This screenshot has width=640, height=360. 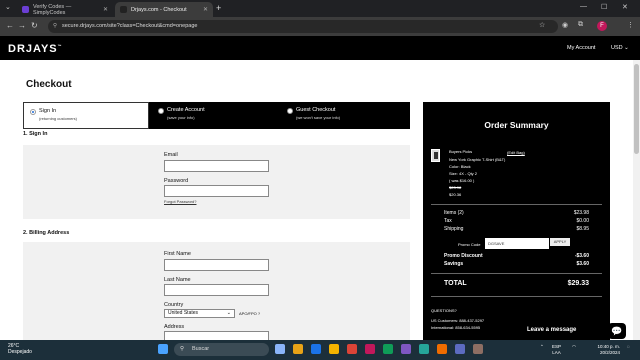 I want to click on row-value: $8.95, so click(x=582, y=229).